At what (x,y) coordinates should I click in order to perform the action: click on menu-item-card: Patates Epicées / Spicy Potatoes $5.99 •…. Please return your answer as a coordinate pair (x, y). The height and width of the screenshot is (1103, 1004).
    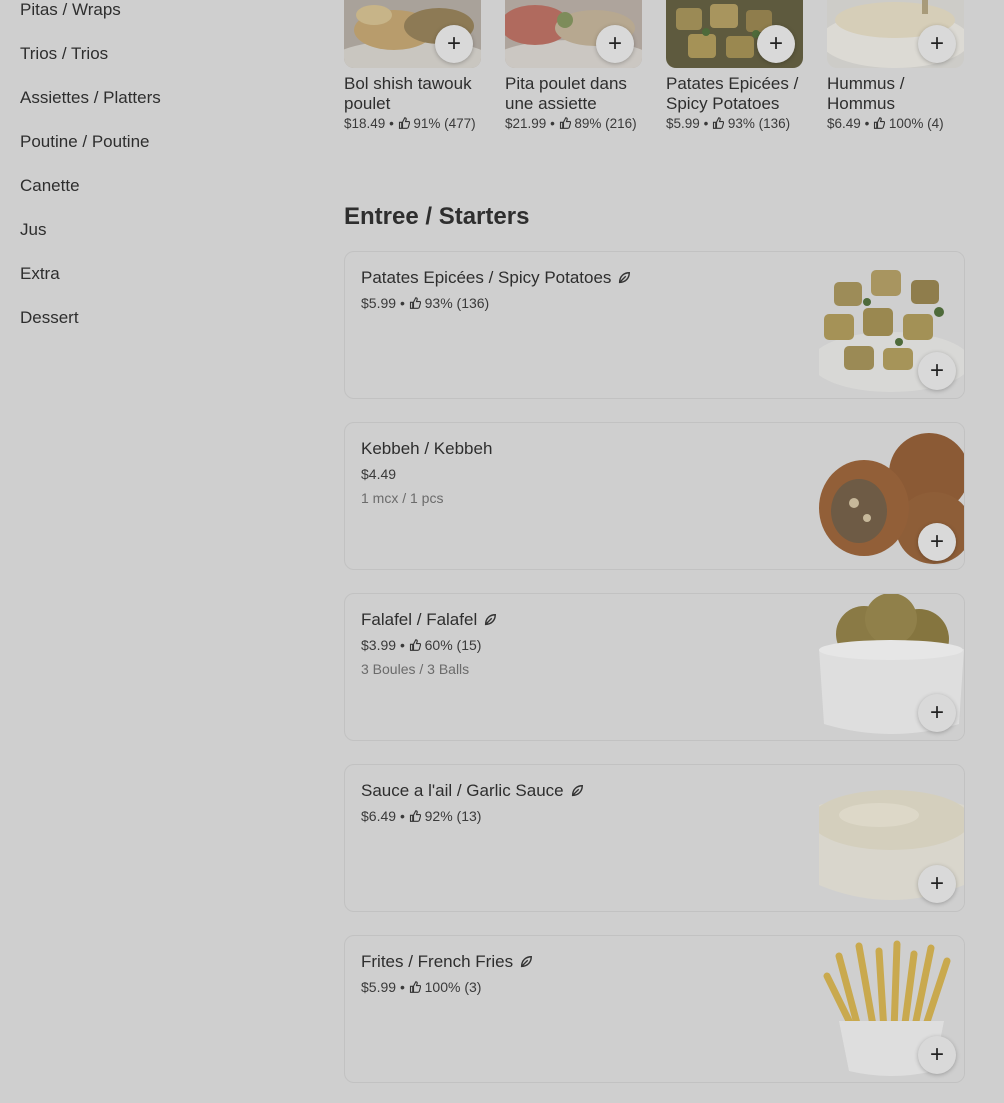
    Looking at the image, I should click on (654, 325).